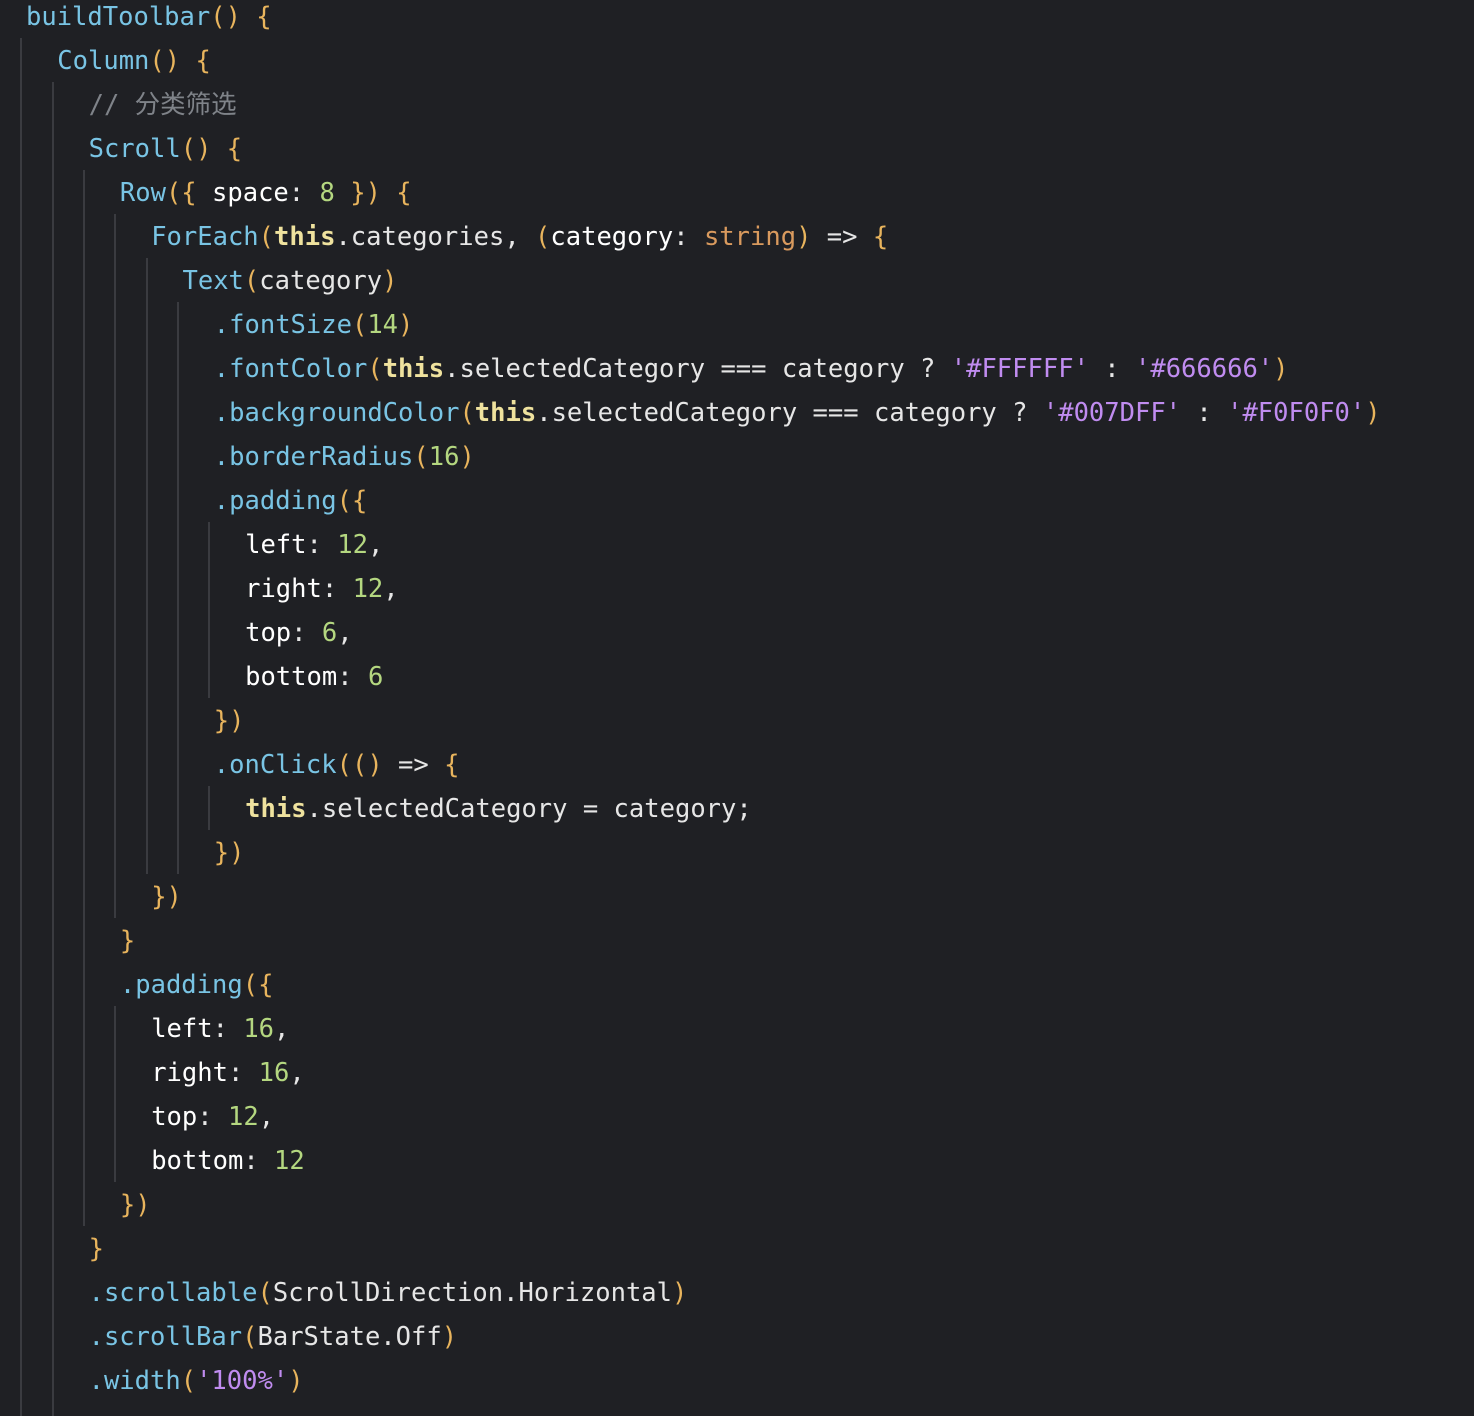 The height and width of the screenshot is (1416, 1474). What do you see at coordinates (750, 237) in the screenshot?
I see `code-token: string` at bounding box center [750, 237].